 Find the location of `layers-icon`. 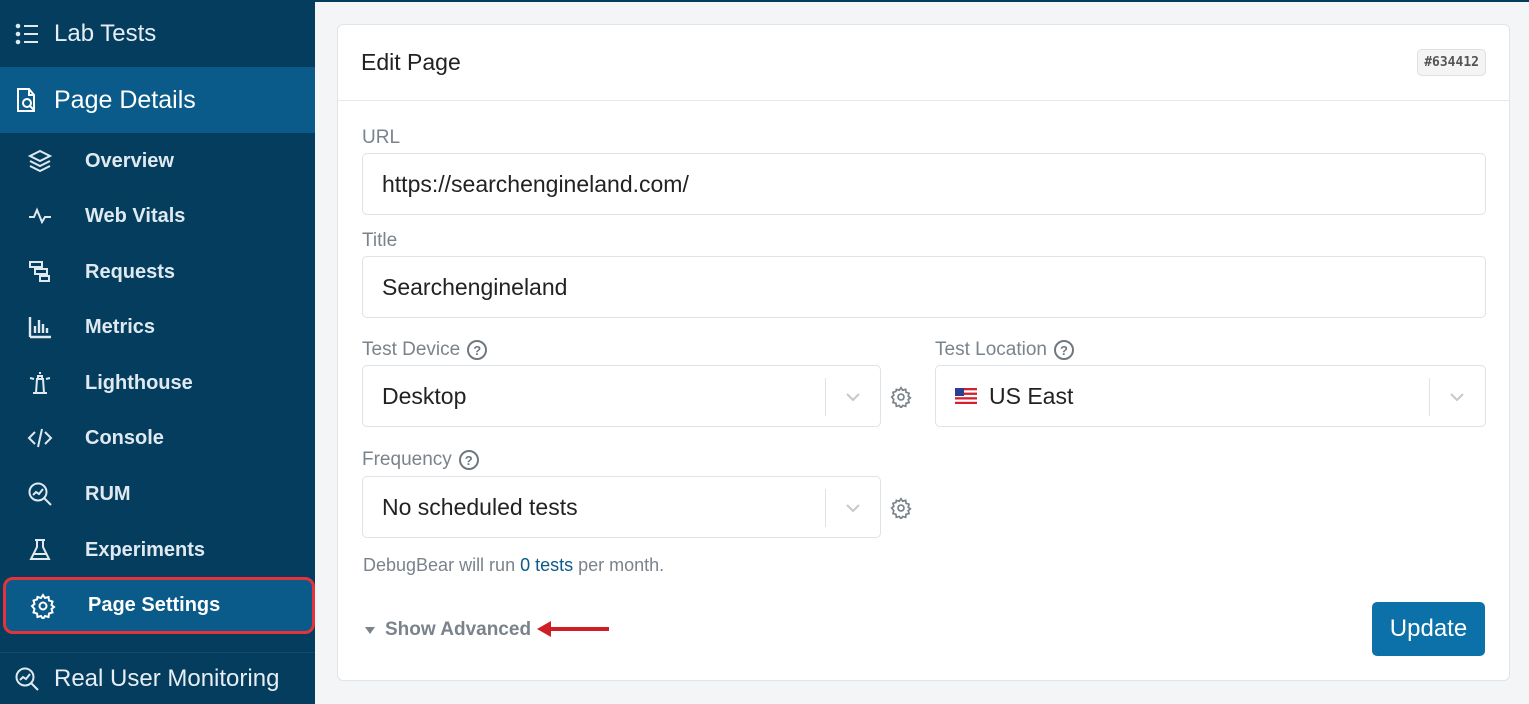

layers-icon is located at coordinates (40, 161).